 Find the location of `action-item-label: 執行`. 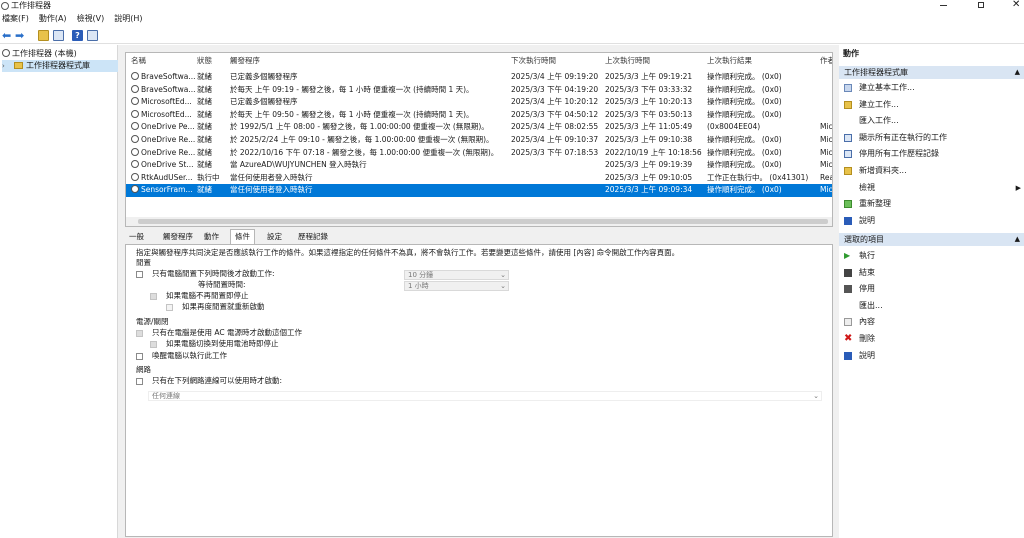

action-item-label: 執行 is located at coordinates (867, 255).